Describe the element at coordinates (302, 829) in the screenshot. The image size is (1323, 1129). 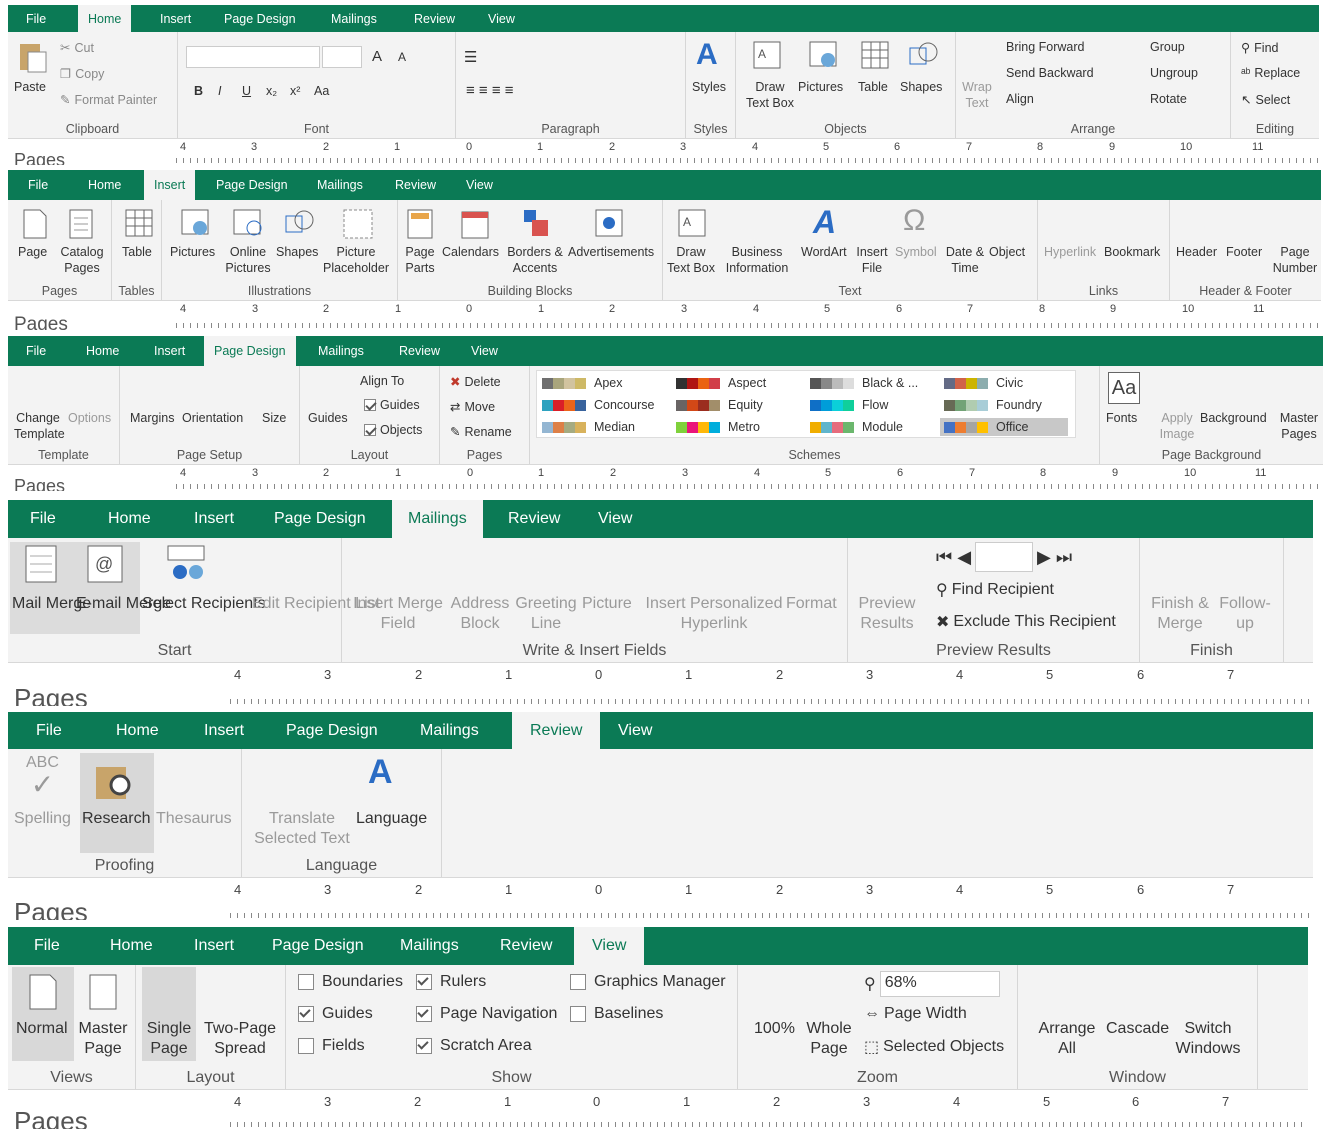
I see `translate-button: Translate Selected Text` at that location.